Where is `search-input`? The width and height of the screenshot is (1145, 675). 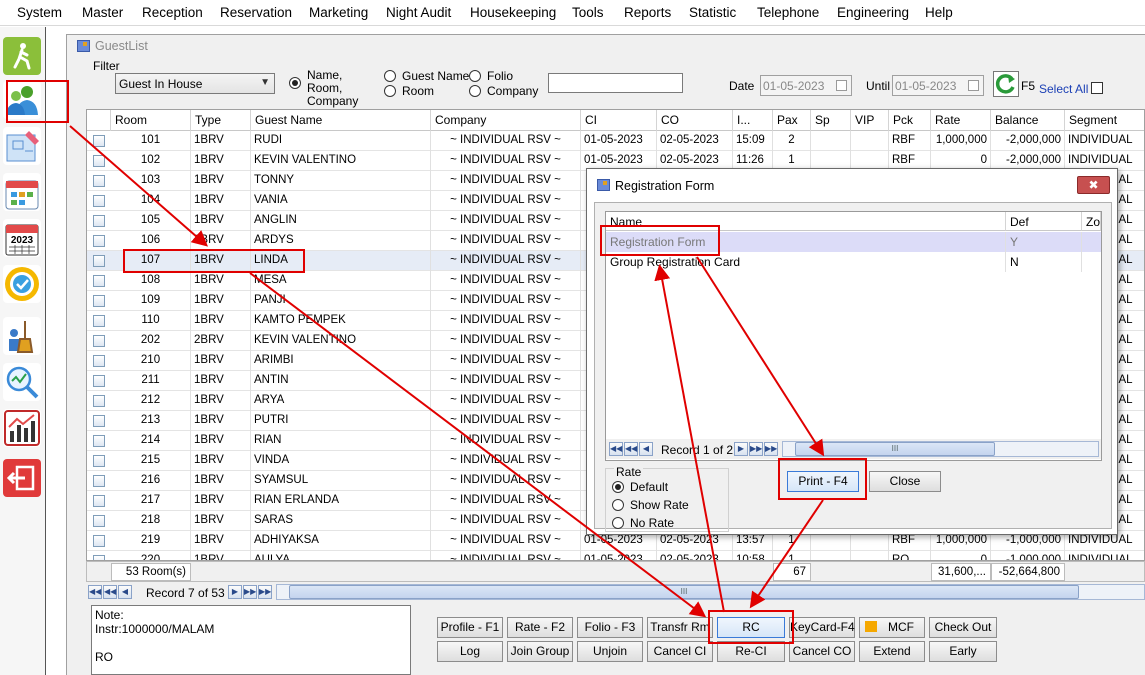
search-input is located at coordinates (615, 83).